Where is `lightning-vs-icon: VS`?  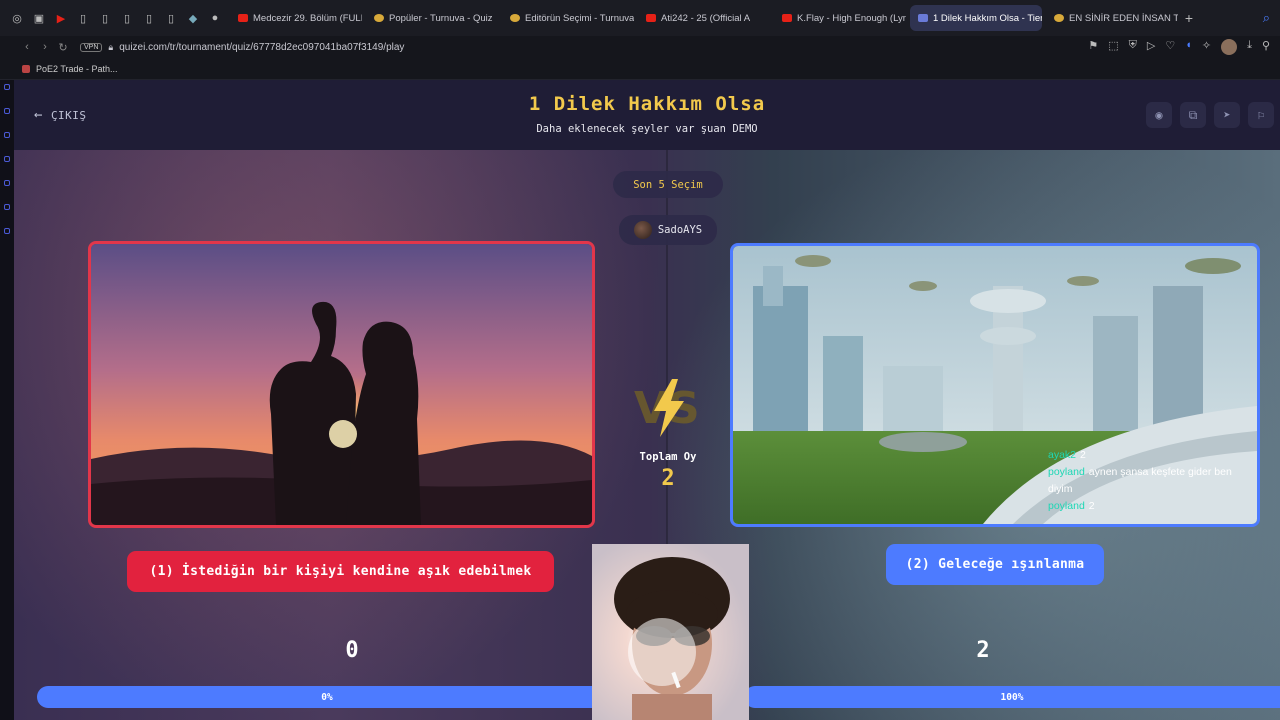
lightning-vs-icon: VS is located at coordinates (667, 408).